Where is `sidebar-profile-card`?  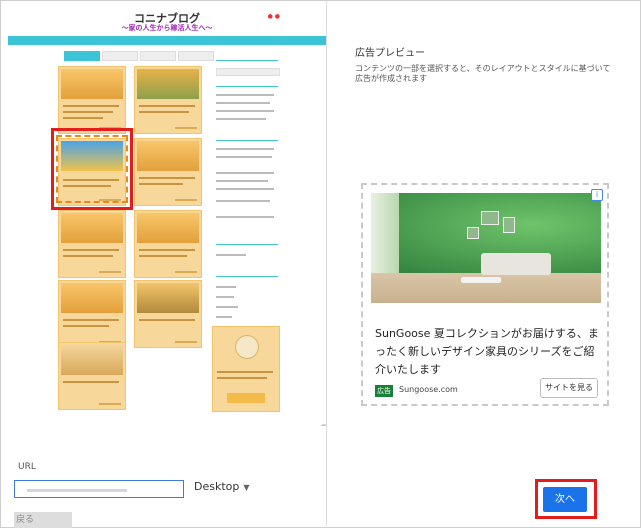 sidebar-profile-card is located at coordinates (246, 369).